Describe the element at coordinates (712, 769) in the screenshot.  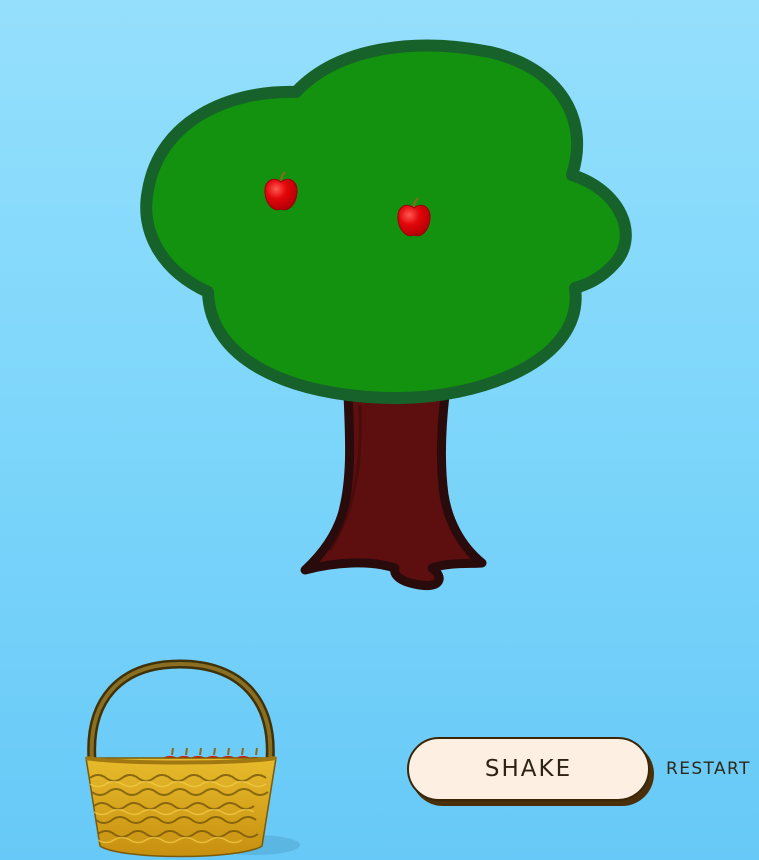
I see `restart-button: RESTART` at that location.